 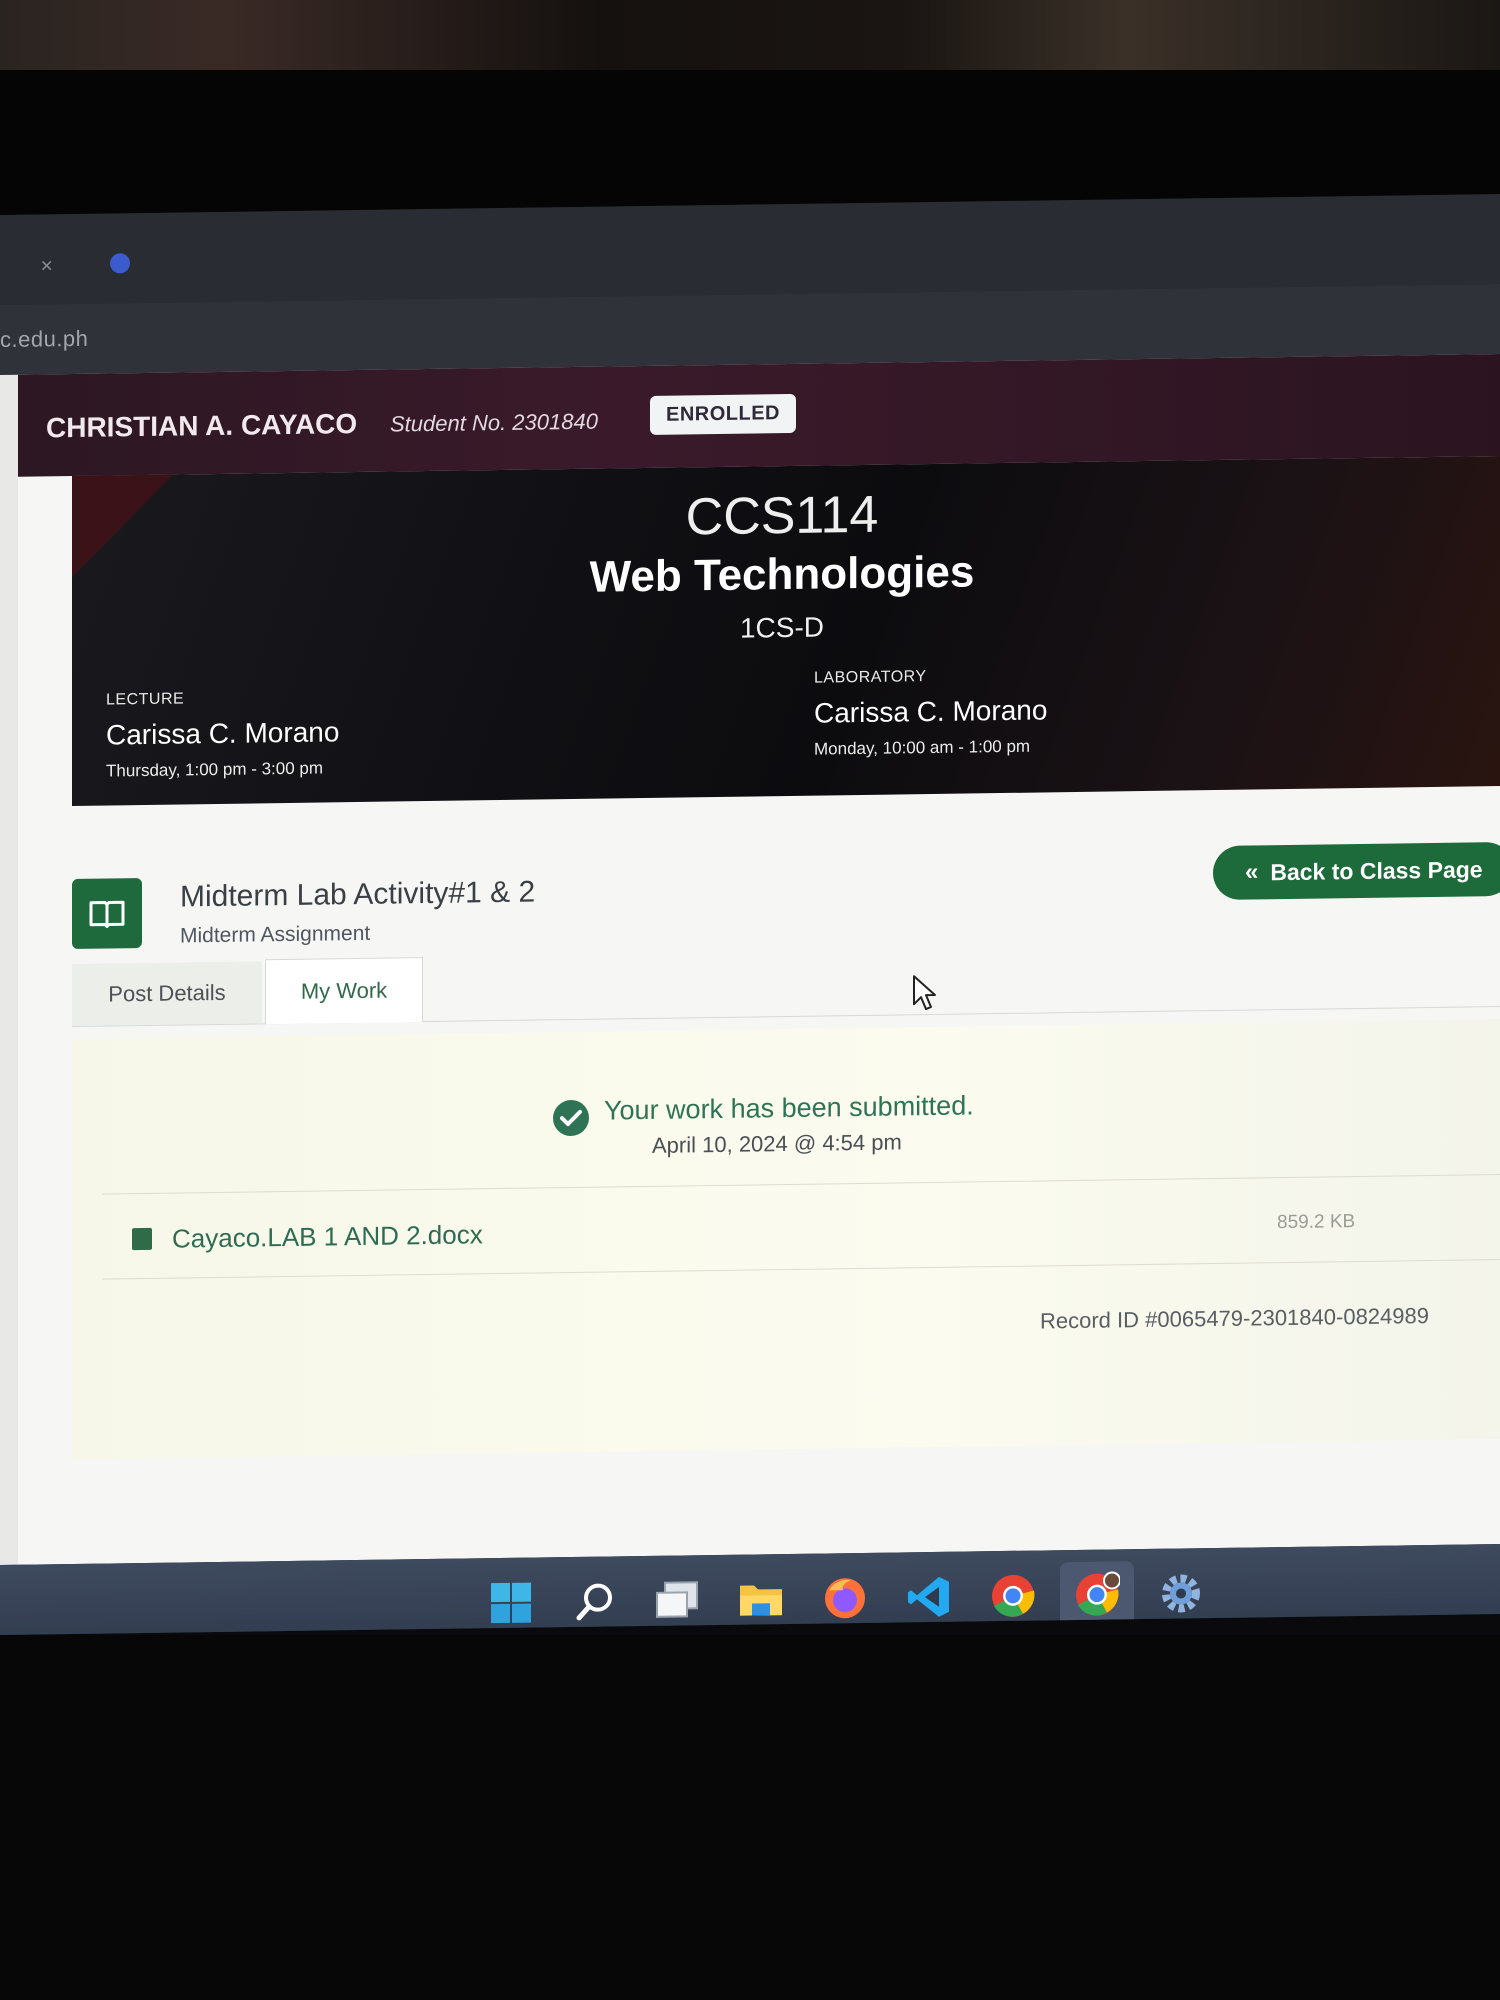 I want to click on tab-my-work: My Work, so click(x=344, y=991).